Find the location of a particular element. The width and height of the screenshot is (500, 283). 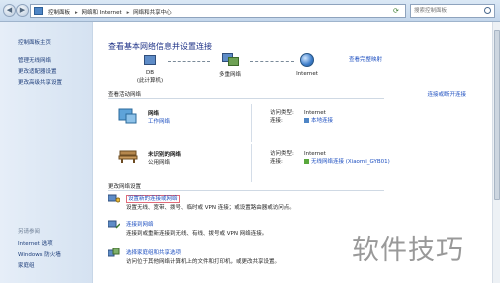

setup-connection-label: 设置新的连接或网络 is located at coordinates (153, 199).